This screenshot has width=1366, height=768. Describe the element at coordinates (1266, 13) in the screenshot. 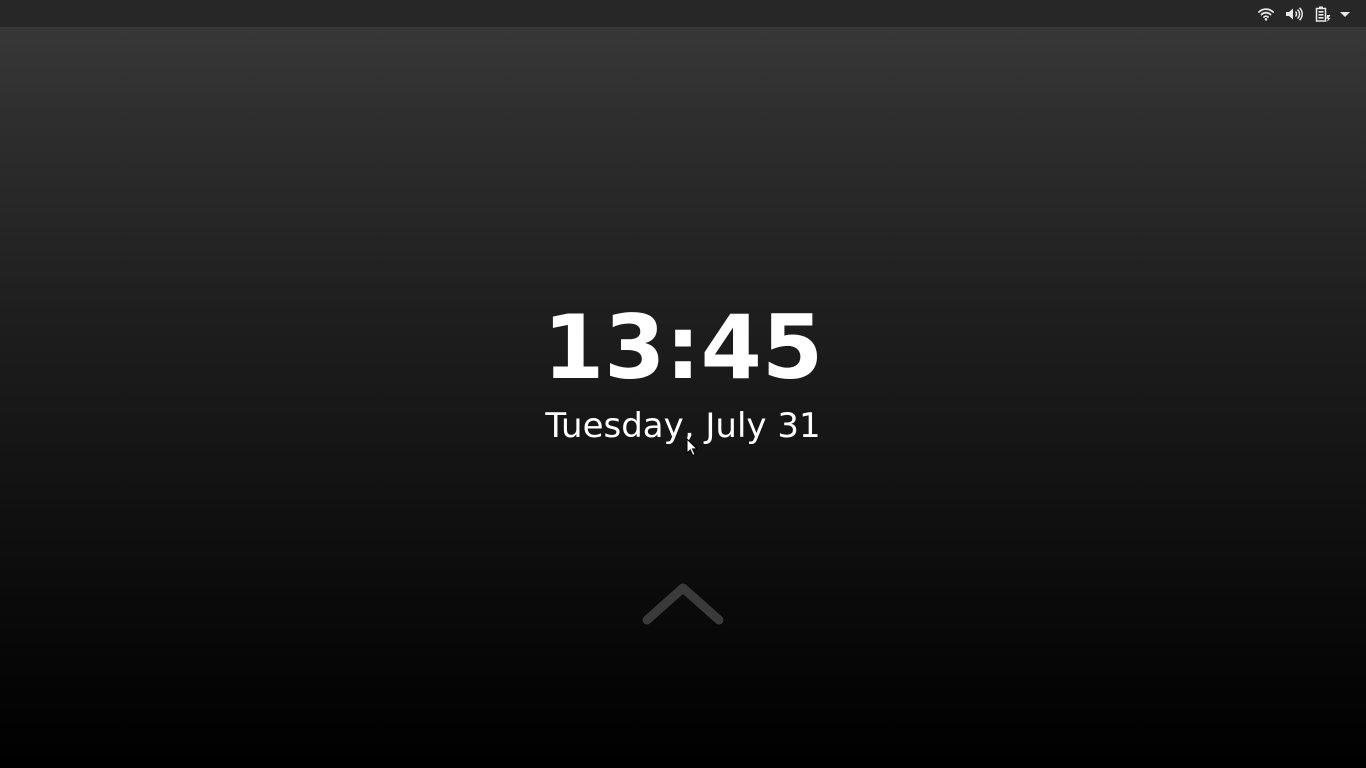

I see `wifi-icon` at that location.